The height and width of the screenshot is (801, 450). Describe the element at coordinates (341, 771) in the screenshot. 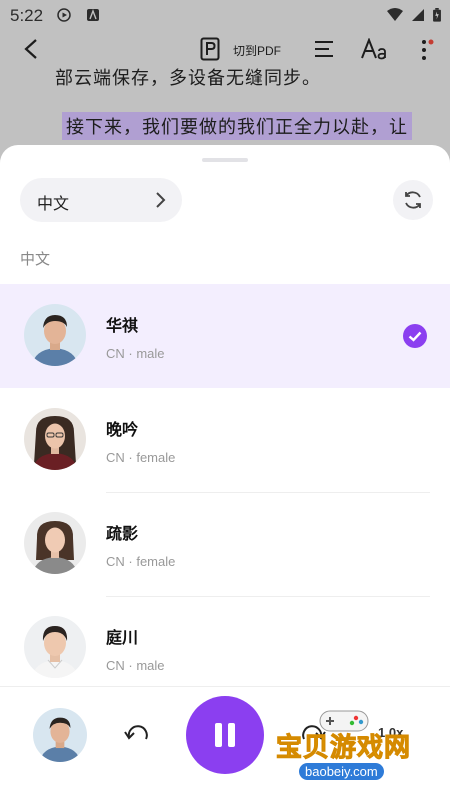

I see `watermark-url: baobeiy.com` at that location.